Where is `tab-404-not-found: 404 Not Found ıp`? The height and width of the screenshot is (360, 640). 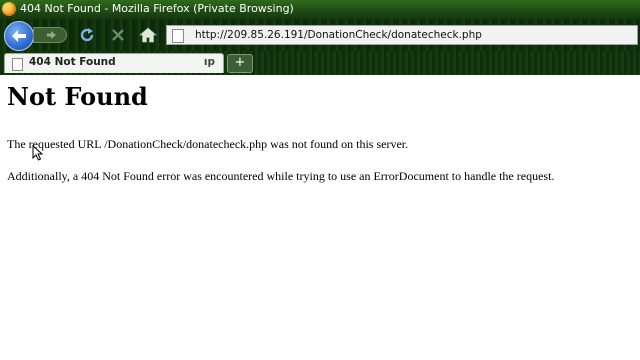
tab-404-not-found: 404 Not Found ıp is located at coordinates (114, 63).